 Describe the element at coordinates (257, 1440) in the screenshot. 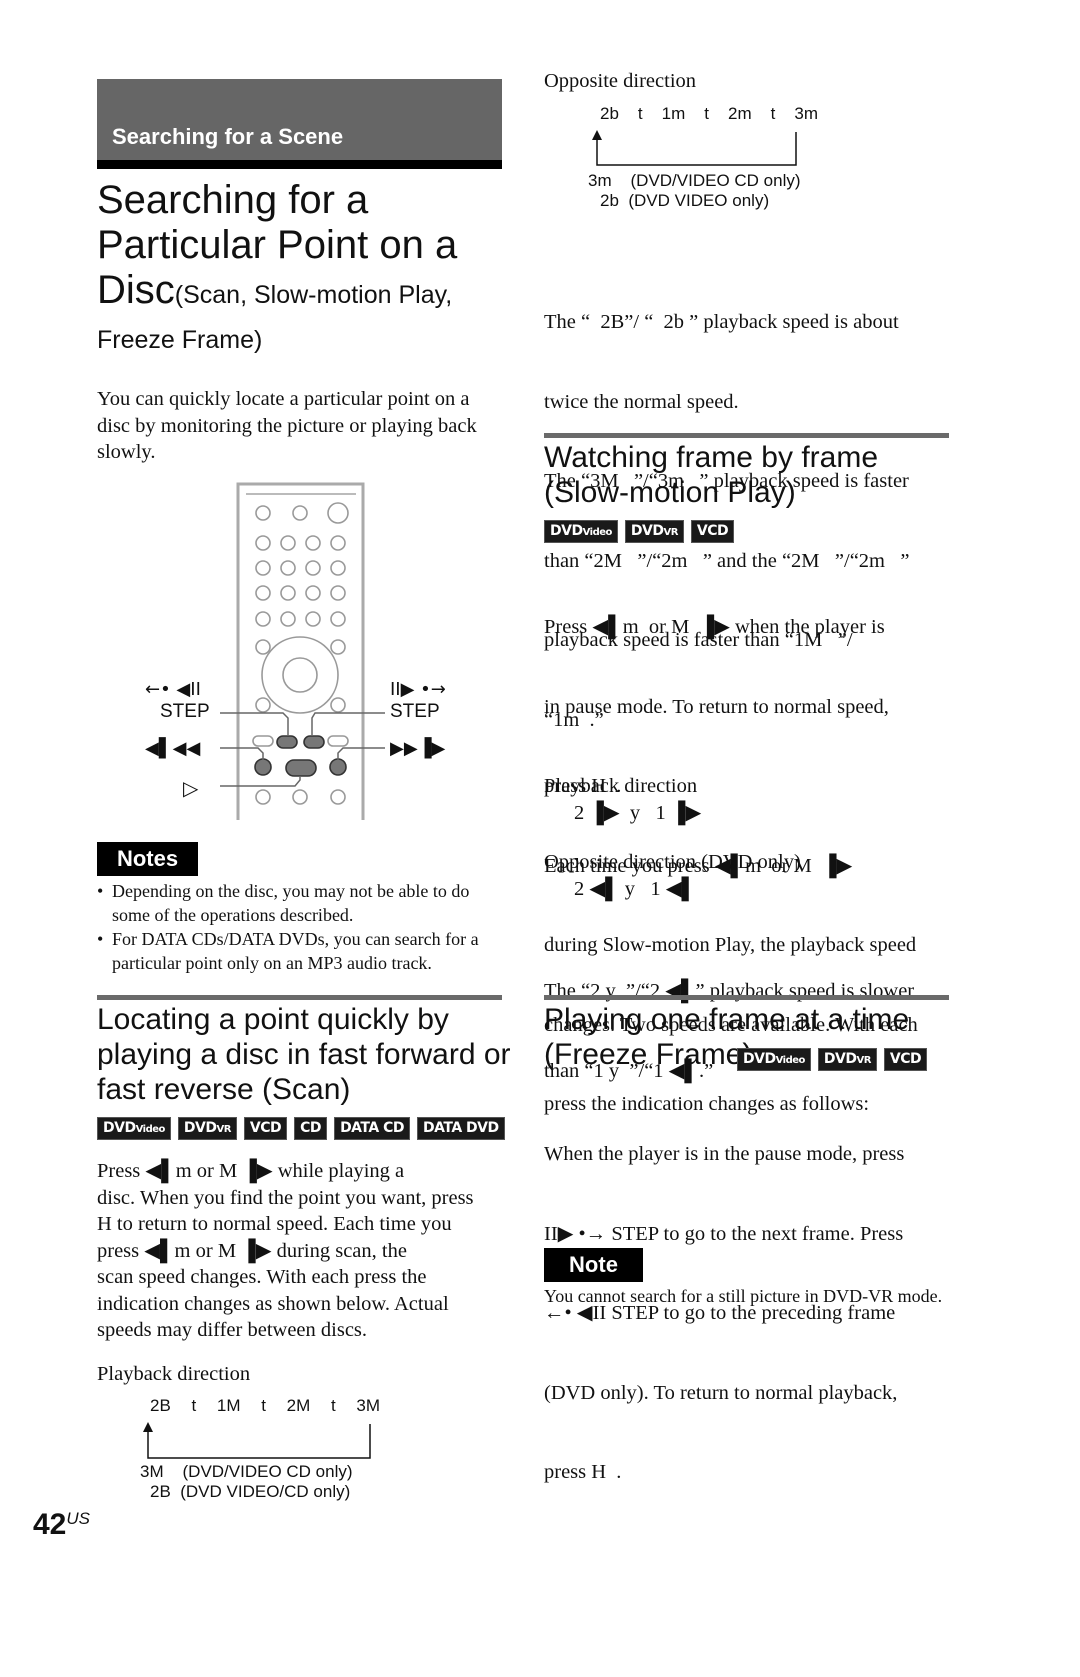

I see `scan-playback-loop-arrow` at that location.